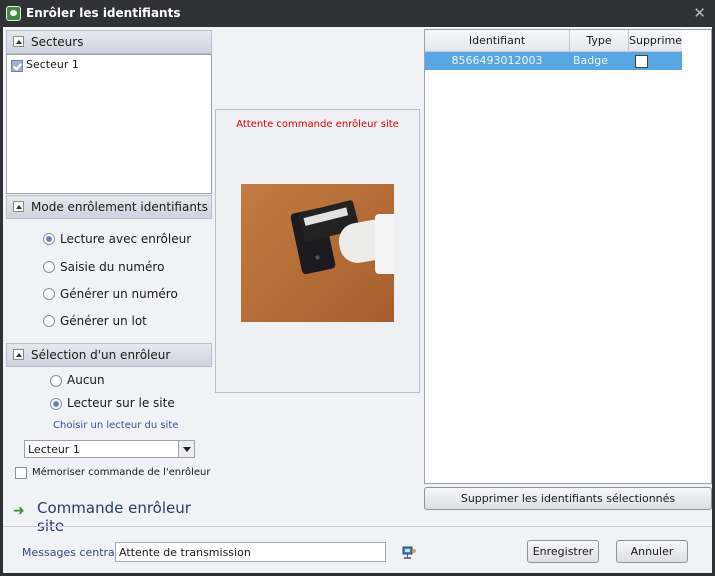  I want to click on cell-identifiant: 8566493012003, so click(497, 60).